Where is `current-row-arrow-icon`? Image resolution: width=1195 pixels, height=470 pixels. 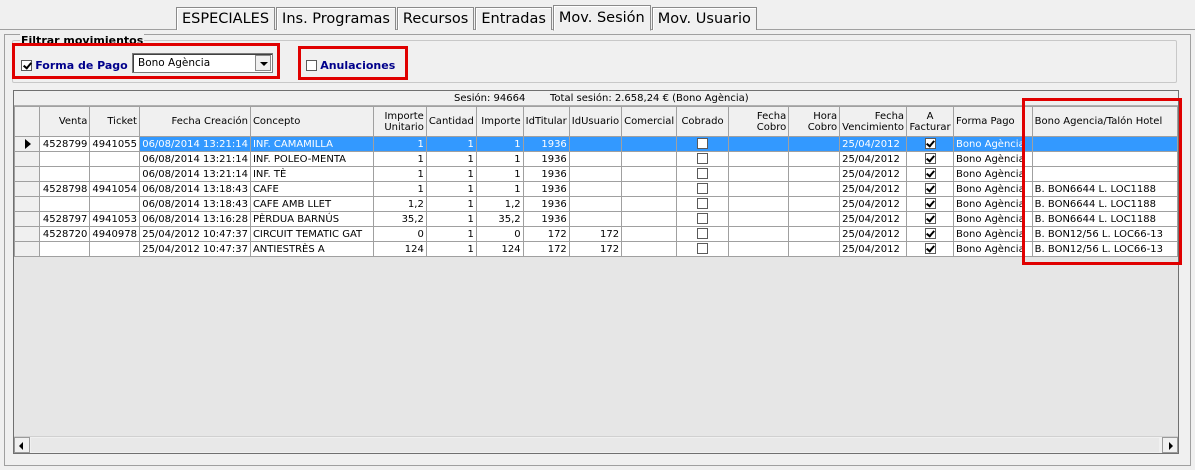 current-row-arrow-icon is located at coordinates (28, 144).